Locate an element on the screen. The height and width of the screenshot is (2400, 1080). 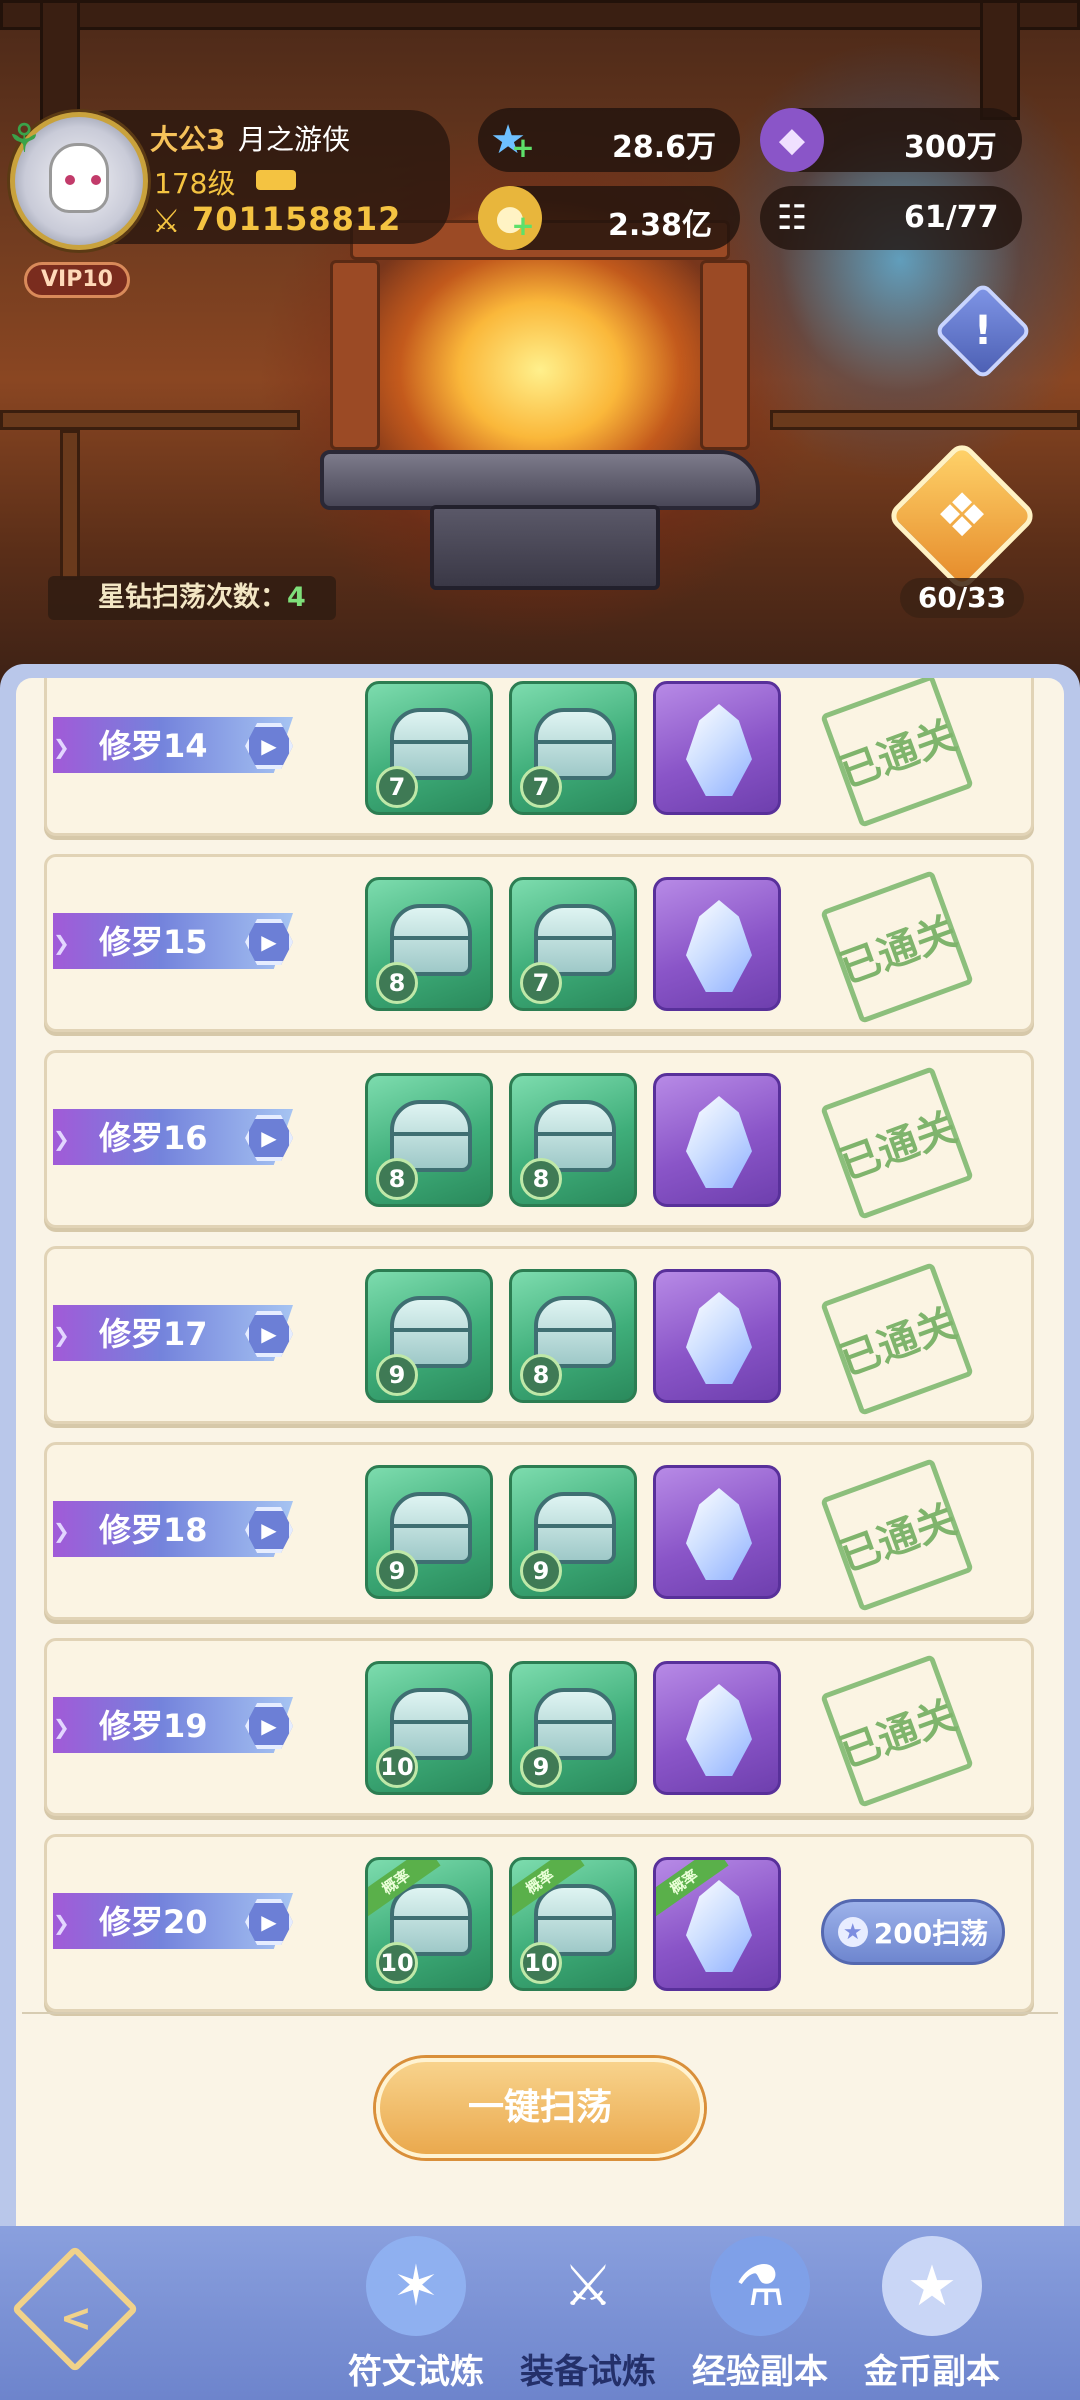
sweep-count-label: 星钻扫荡次数： is located at coordinates (192, 597).